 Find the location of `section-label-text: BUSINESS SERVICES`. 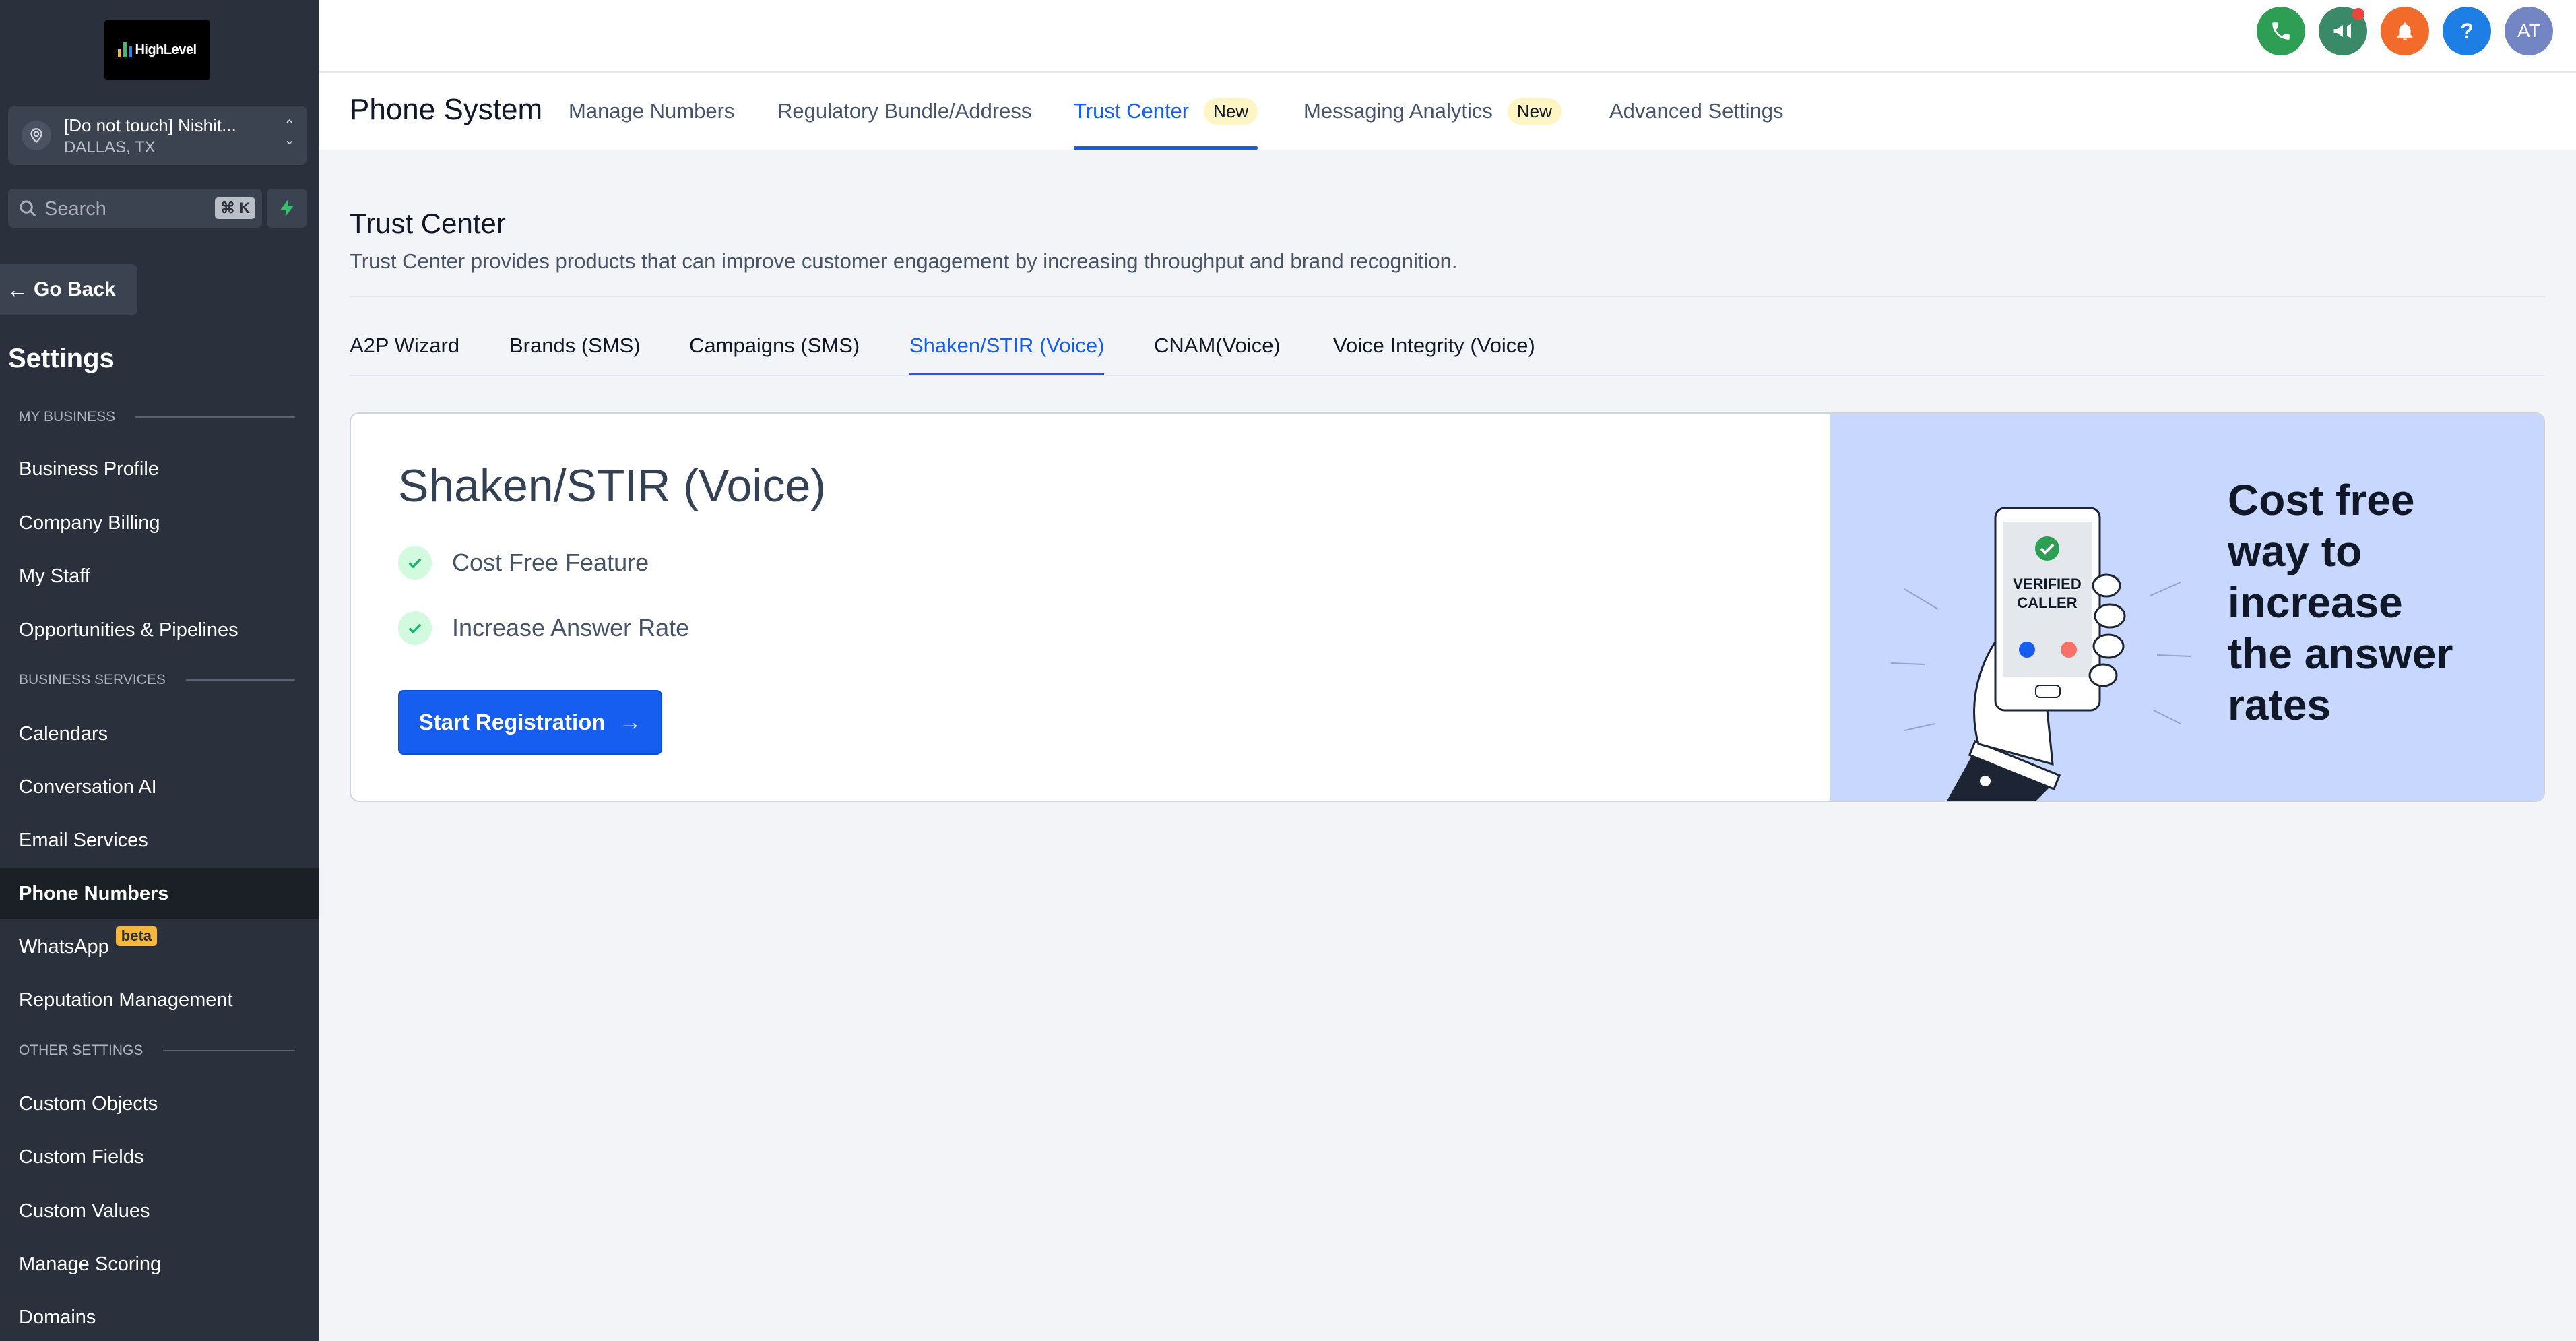

section-label-text: BUSINESS SERVICES is located at coordinates (93, 680).